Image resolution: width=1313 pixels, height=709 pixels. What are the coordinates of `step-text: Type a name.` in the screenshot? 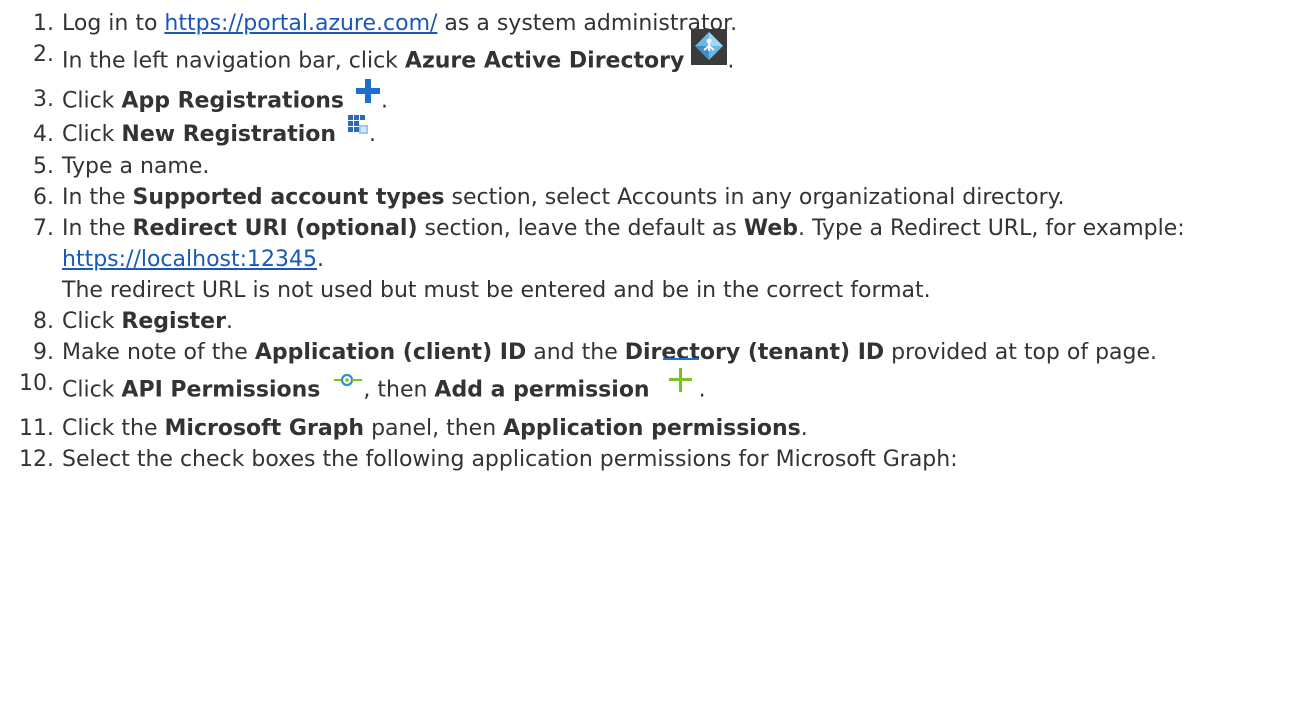 It's located at (136, 166).